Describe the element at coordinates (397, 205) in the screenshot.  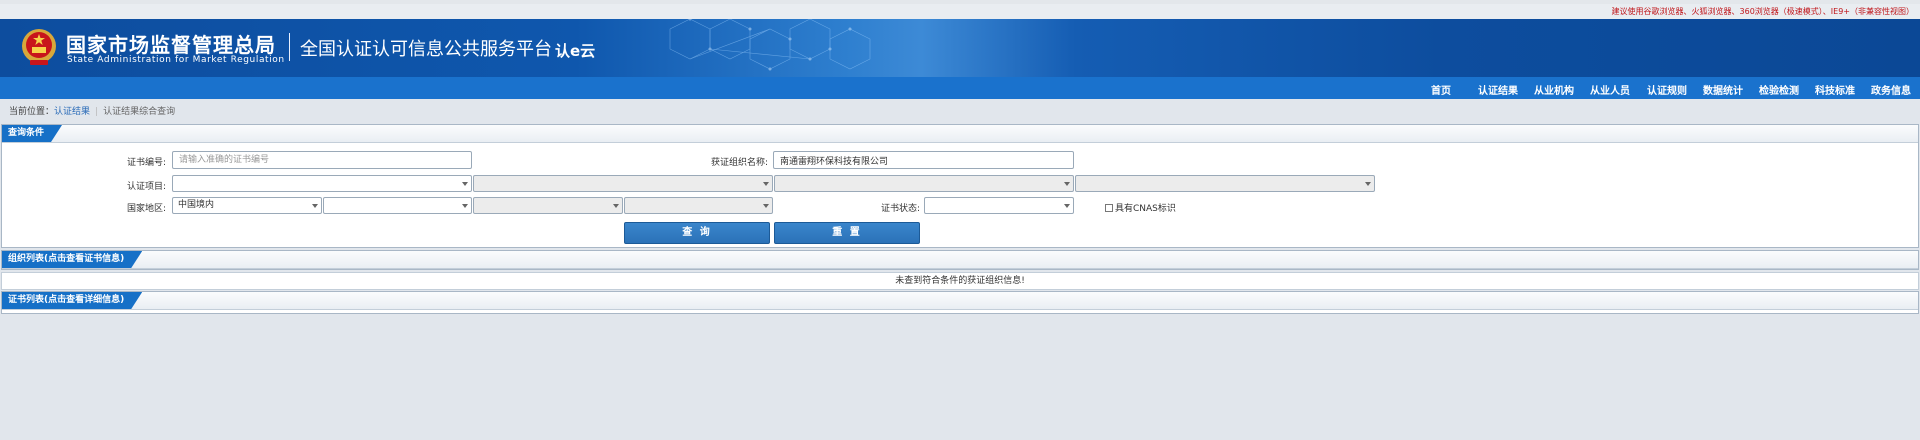
I see `region-select-province` at that location.